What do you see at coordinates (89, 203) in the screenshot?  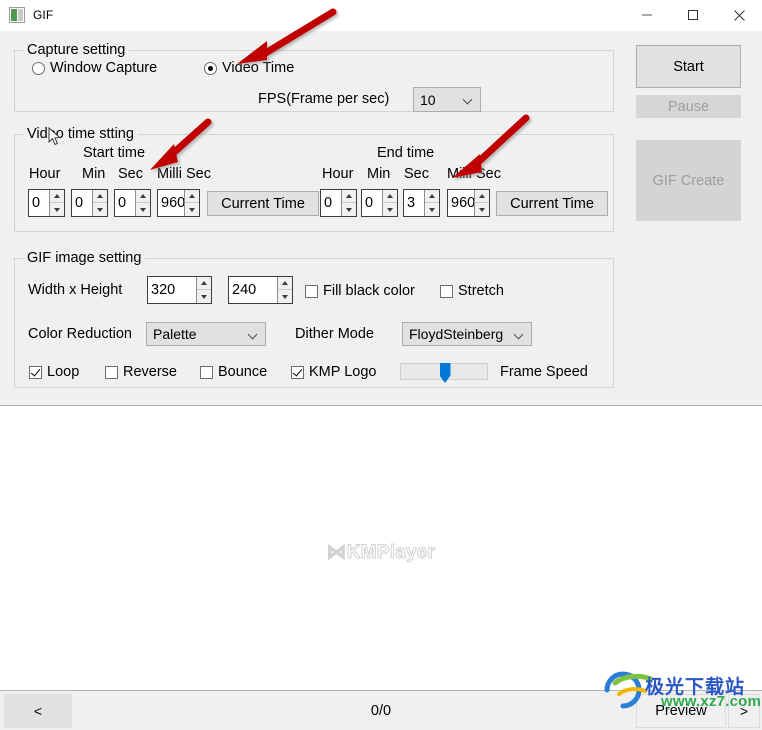 I see `start-min-spinner: 0` at bounding box center [89, 203].